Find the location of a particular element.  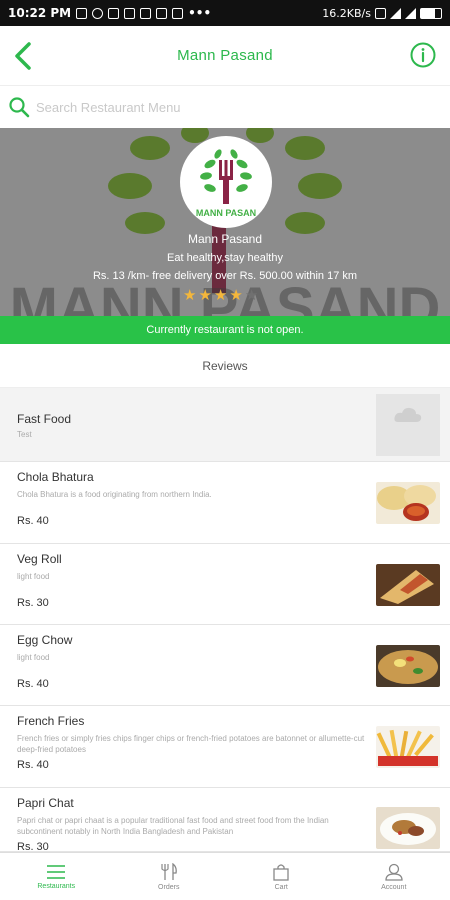

info-icon is located at coordinates (423, 55).